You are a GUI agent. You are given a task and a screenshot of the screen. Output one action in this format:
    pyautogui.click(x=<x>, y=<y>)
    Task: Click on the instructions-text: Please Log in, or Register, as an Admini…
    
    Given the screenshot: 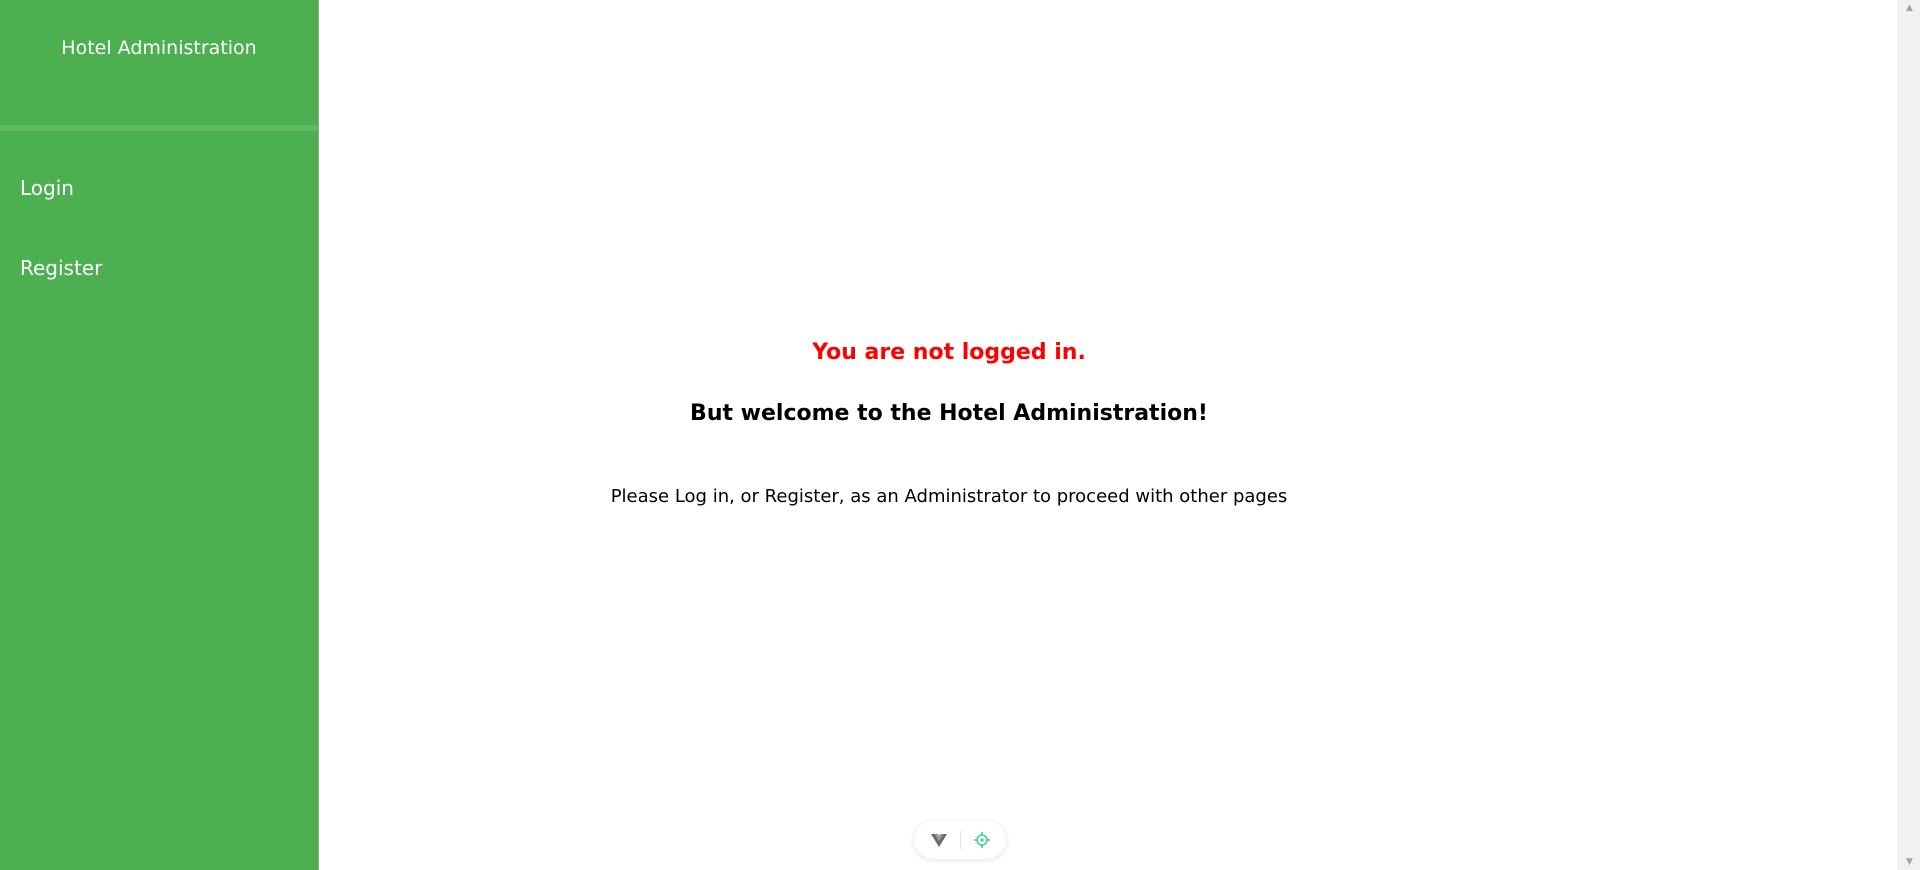 What is the action you would take?
    pyautogui.click(x=949, y=496)
    